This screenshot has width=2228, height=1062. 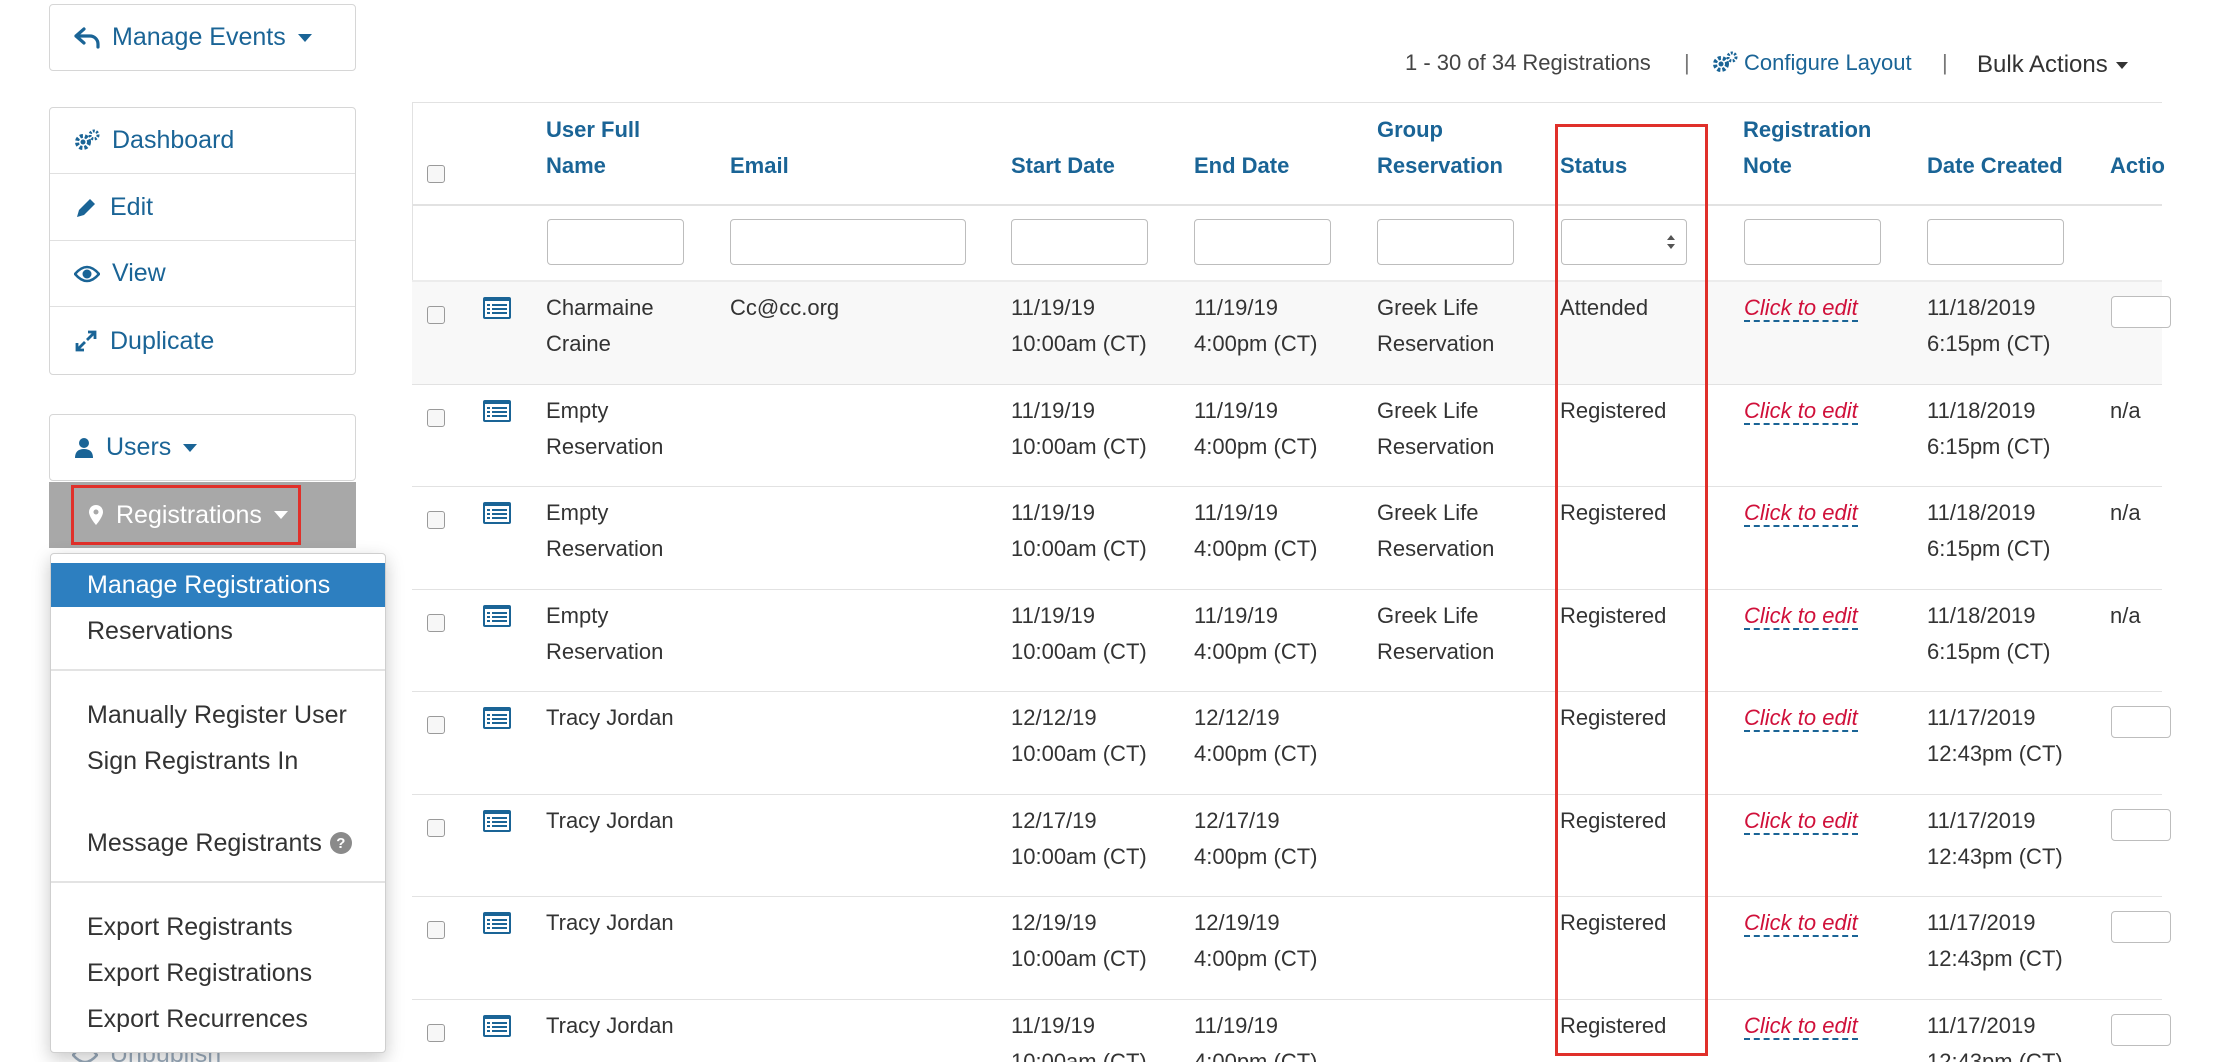 I want to click on cell-line: 11/17/2019, so click(x=1981, y=922).